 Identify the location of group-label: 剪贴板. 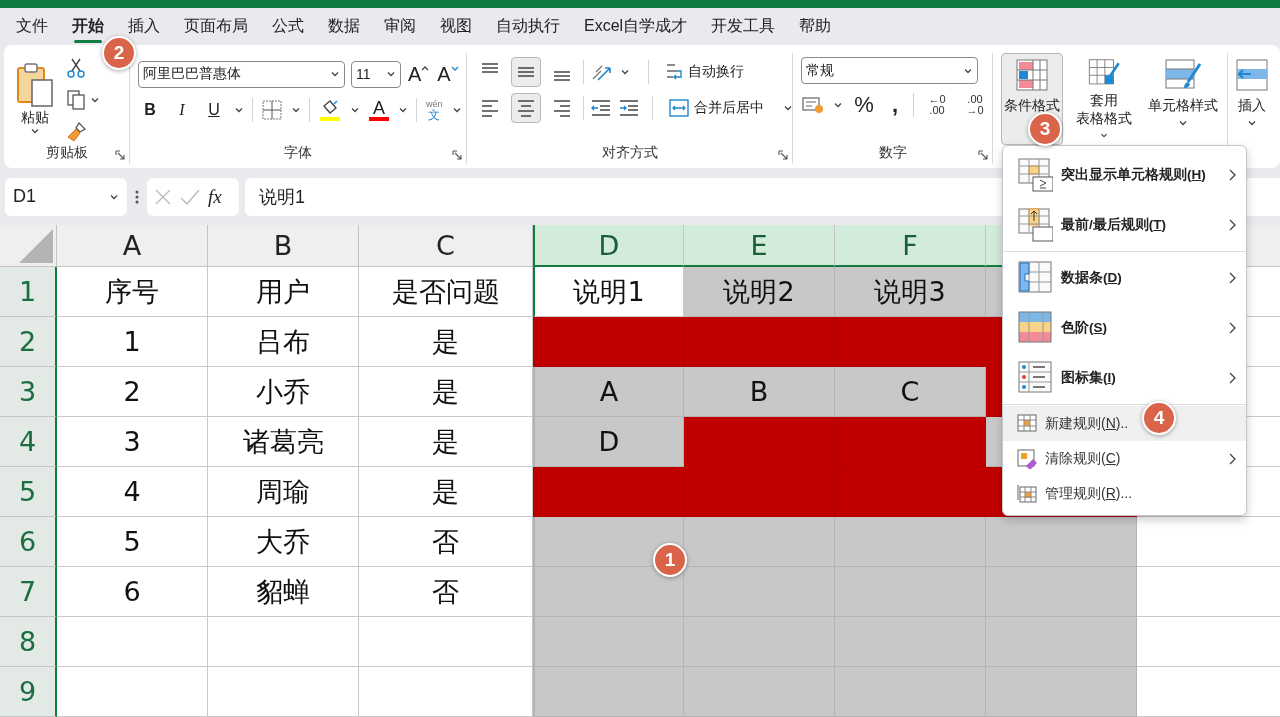
(66, 153).